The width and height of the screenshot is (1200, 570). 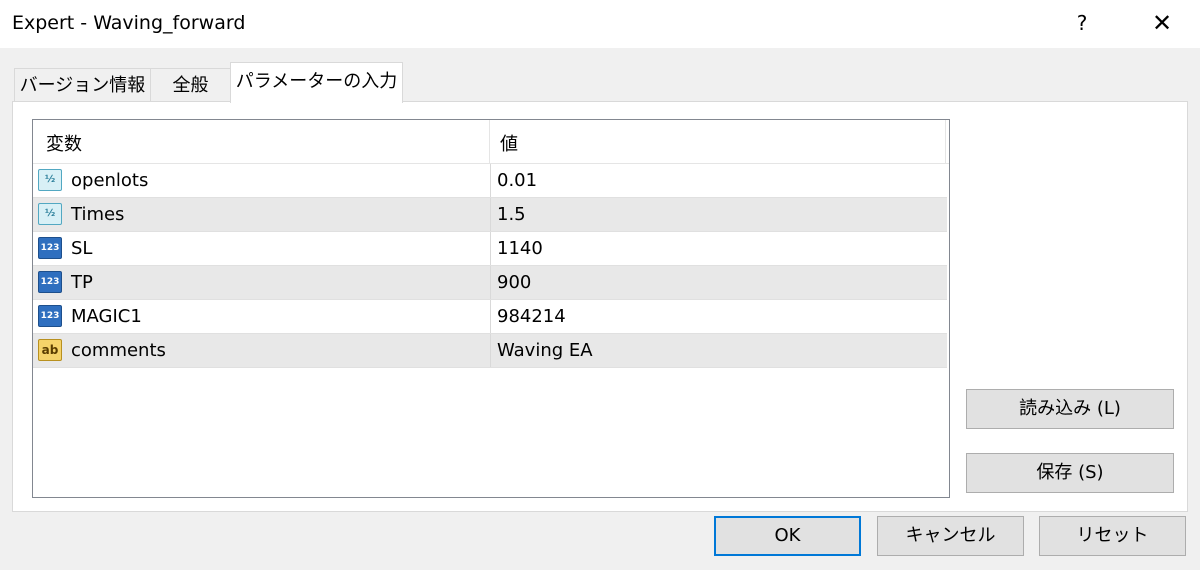 What do you see at coordinates (263, 316) in the screenshot?
I see `variable-cell: 123 MAGIC1` at bounding box center [263, 316].